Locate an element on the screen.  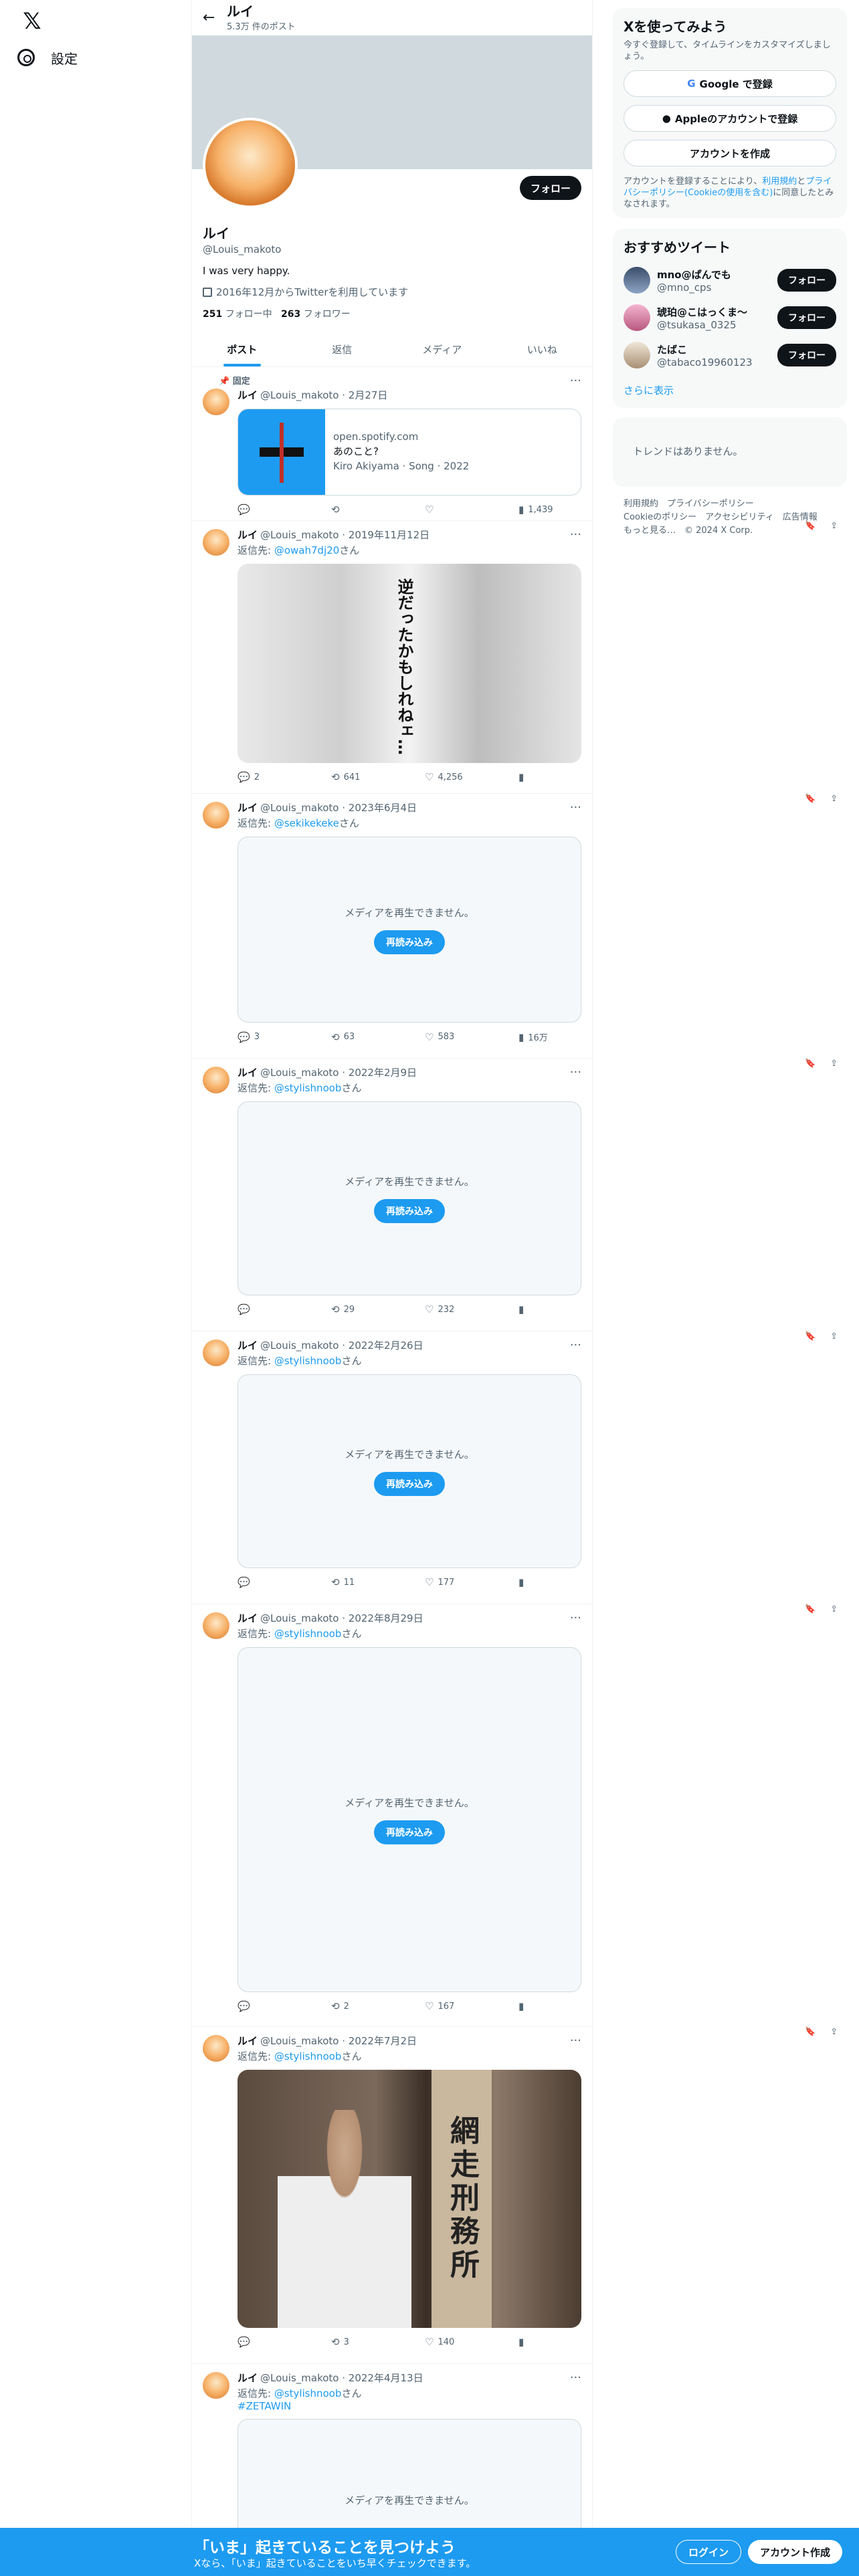
tab-replies: 返信 is located at coordinates (342, 349).